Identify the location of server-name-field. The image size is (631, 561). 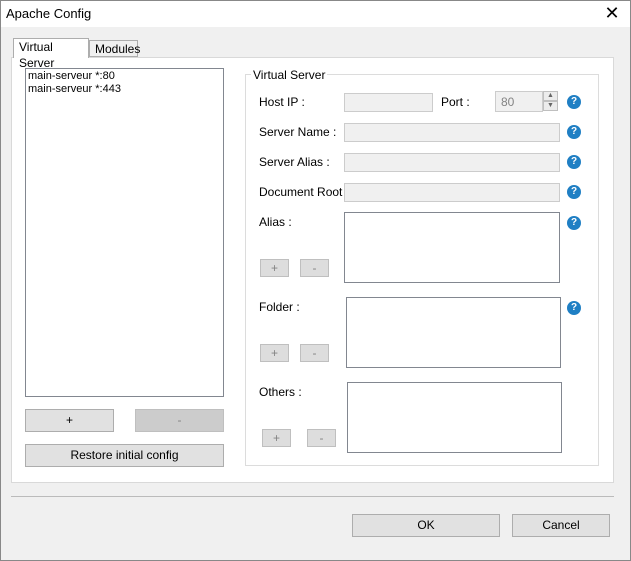
(452, 132).